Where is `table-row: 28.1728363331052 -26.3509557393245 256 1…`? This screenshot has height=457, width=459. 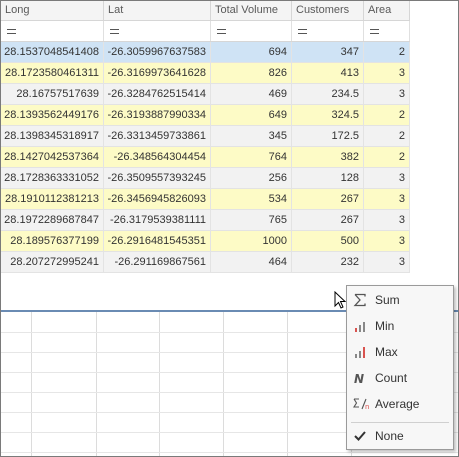
table-row: 28.1728363331052 -26.3509557393245 256 1… is located at coordinates (205, 178).